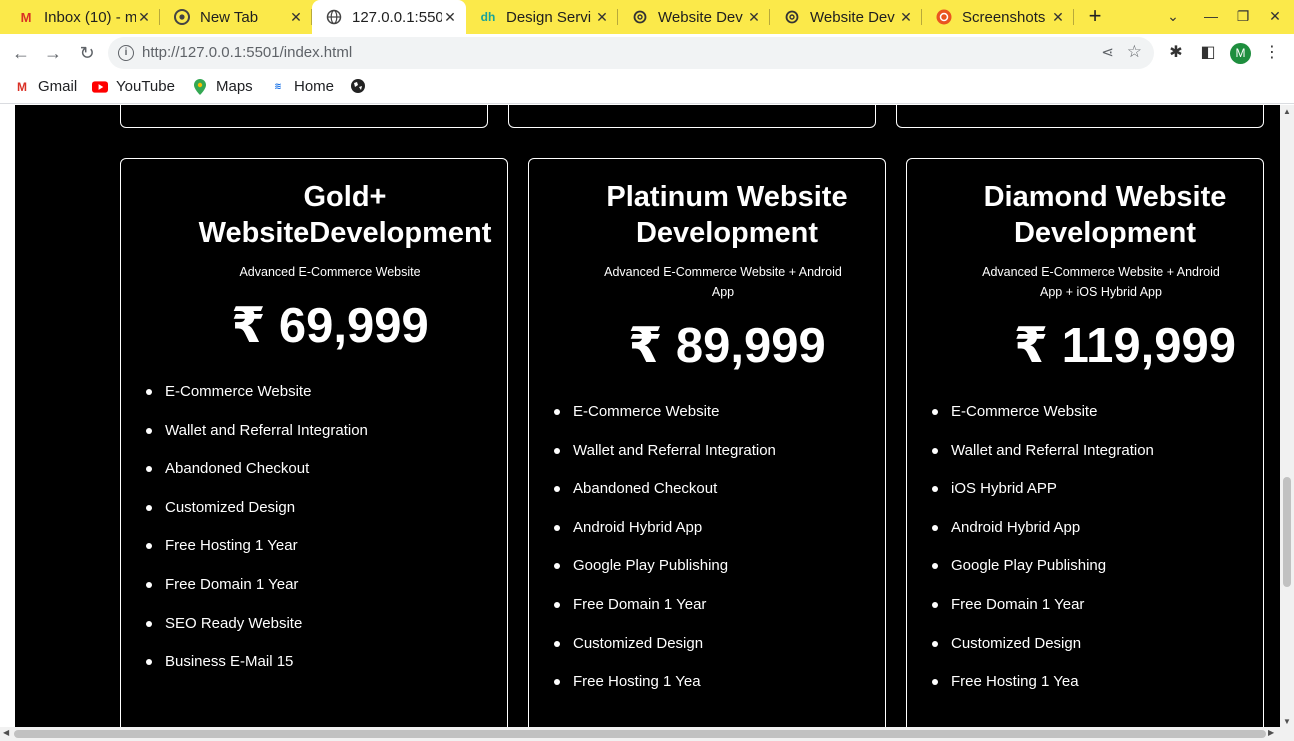 The image size is (1294, 741). Describe the element at coordinates (90, 17) in the screenshot. I see `tab-title: Inbox (10) - m` at that location.